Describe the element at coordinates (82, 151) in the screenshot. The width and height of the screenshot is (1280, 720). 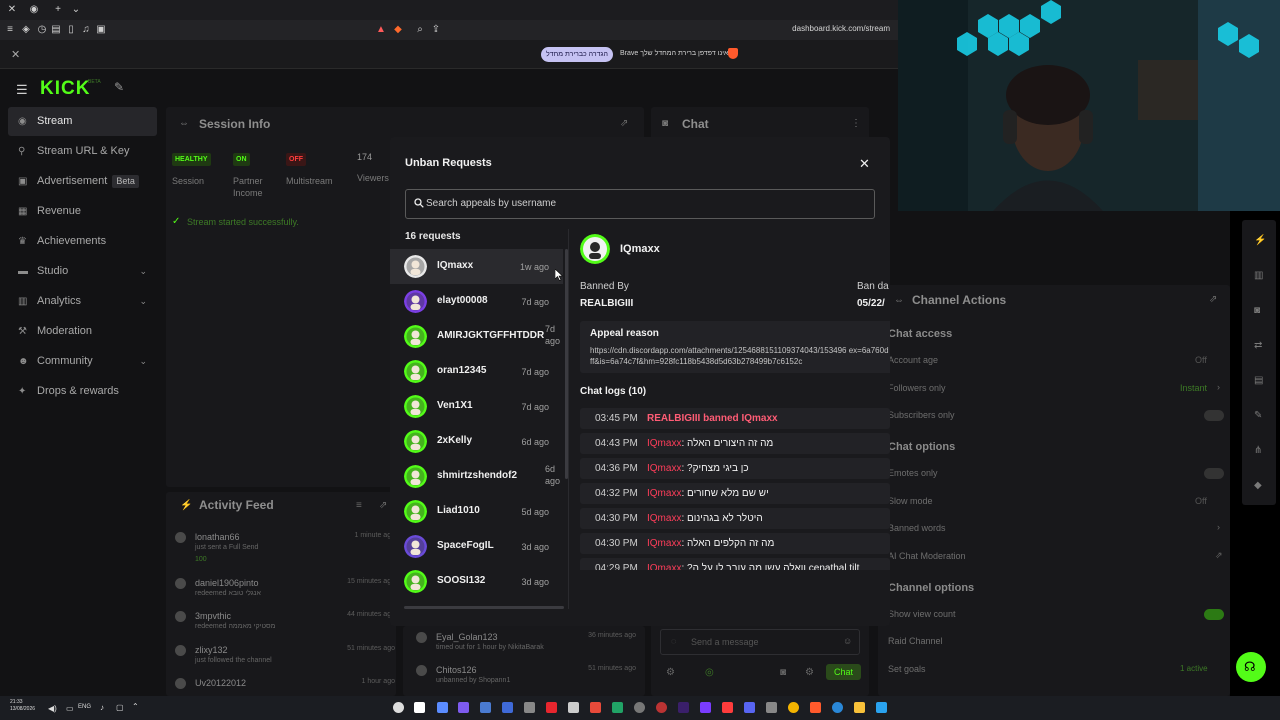
I see `sidebar-item-stream-url-key: ⚲ Stream URL & Key` at that location.